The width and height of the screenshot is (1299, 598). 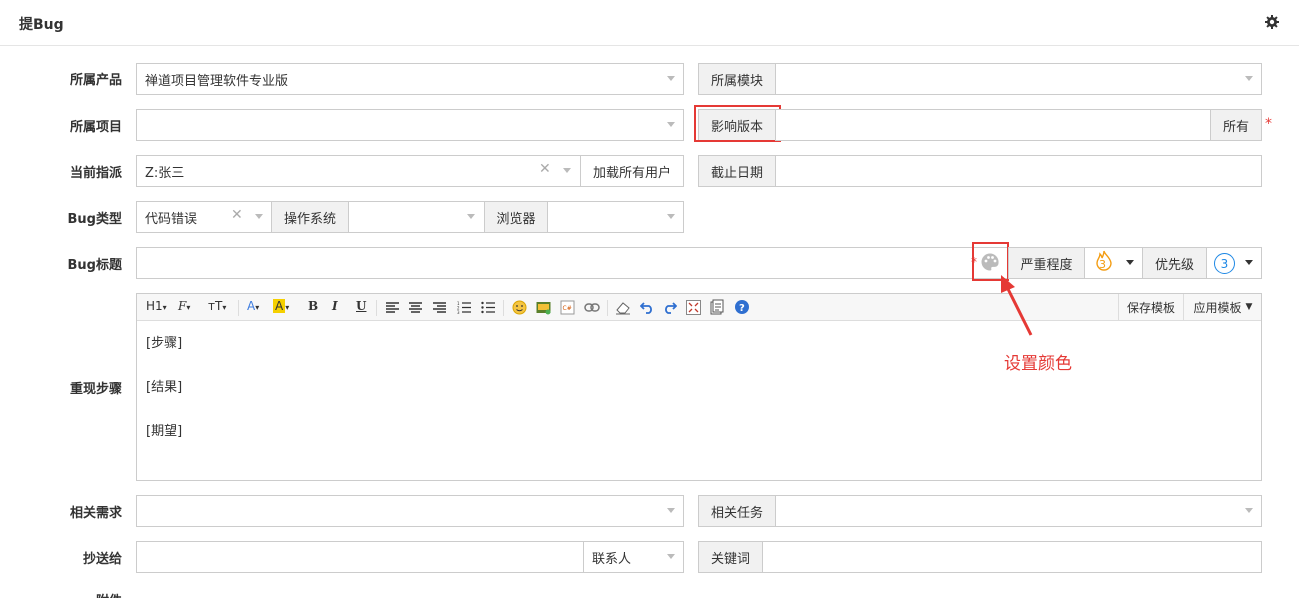 What do you see at coordinates (361, 306) in the screenshot?
I see `underline-button: U` at bounding box center [361, 306].